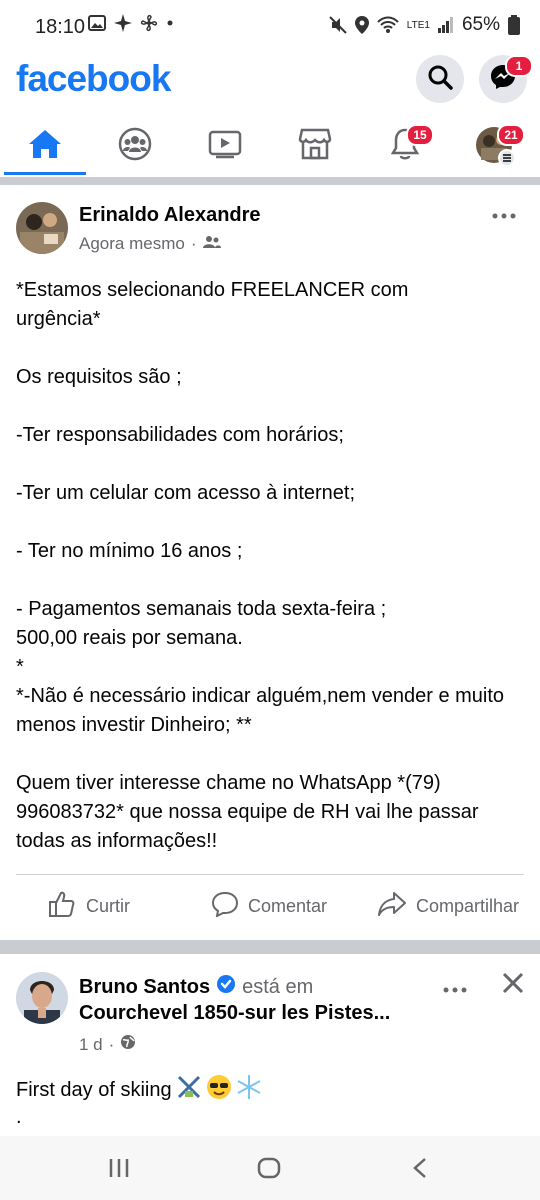 Image resolution: width=540 pixels, height=1200 pixels. What do you see at coordinates (420, 135) in the screenshot?
I see `notifications-badge: 15` at bounding box center [420, 135].